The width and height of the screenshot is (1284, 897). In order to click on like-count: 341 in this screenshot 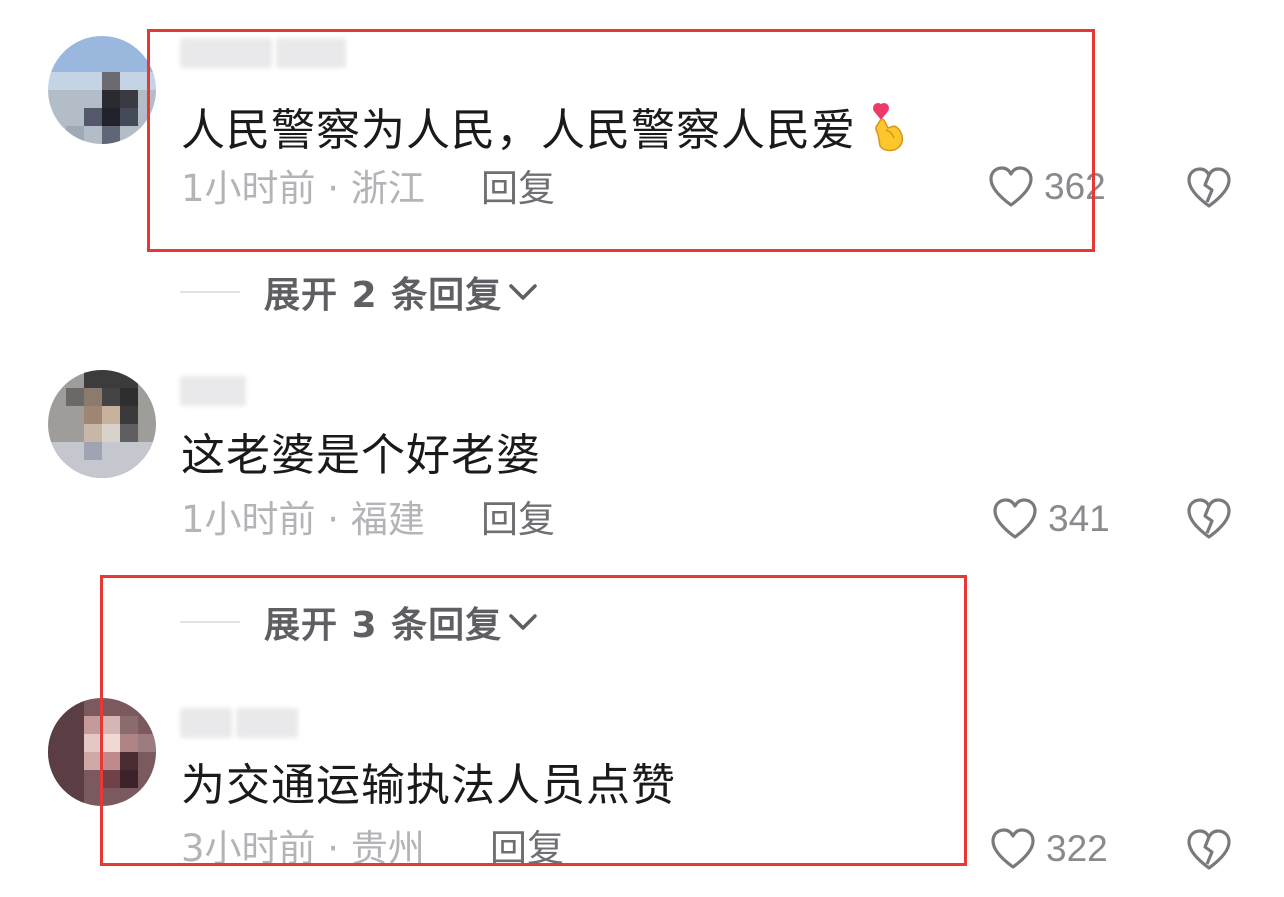, I will do `click(1079, 518)`.